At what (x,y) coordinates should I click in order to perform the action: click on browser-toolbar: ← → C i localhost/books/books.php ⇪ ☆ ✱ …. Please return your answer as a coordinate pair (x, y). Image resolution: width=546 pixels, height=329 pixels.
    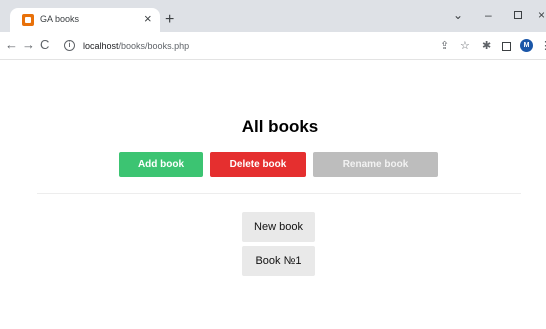
    Looking at the image, I should click on (273, 46).